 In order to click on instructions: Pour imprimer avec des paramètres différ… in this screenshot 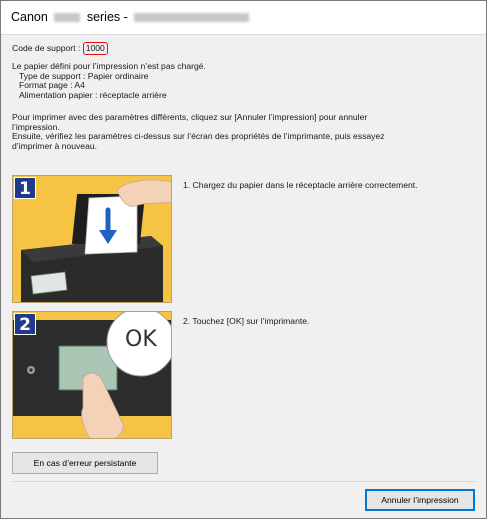, I will do `click(244, 131)`.